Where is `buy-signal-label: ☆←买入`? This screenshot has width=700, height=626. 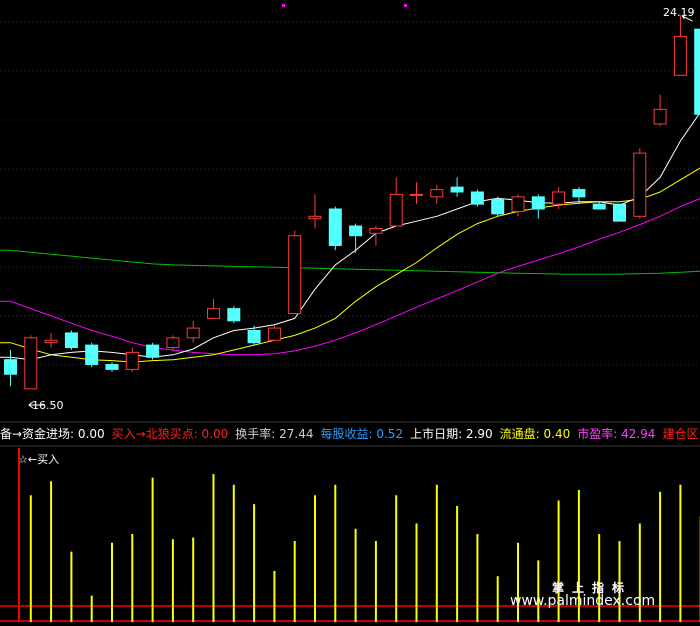
buy-signal-label: ☆←买入 is located at coordinates (38, 459).